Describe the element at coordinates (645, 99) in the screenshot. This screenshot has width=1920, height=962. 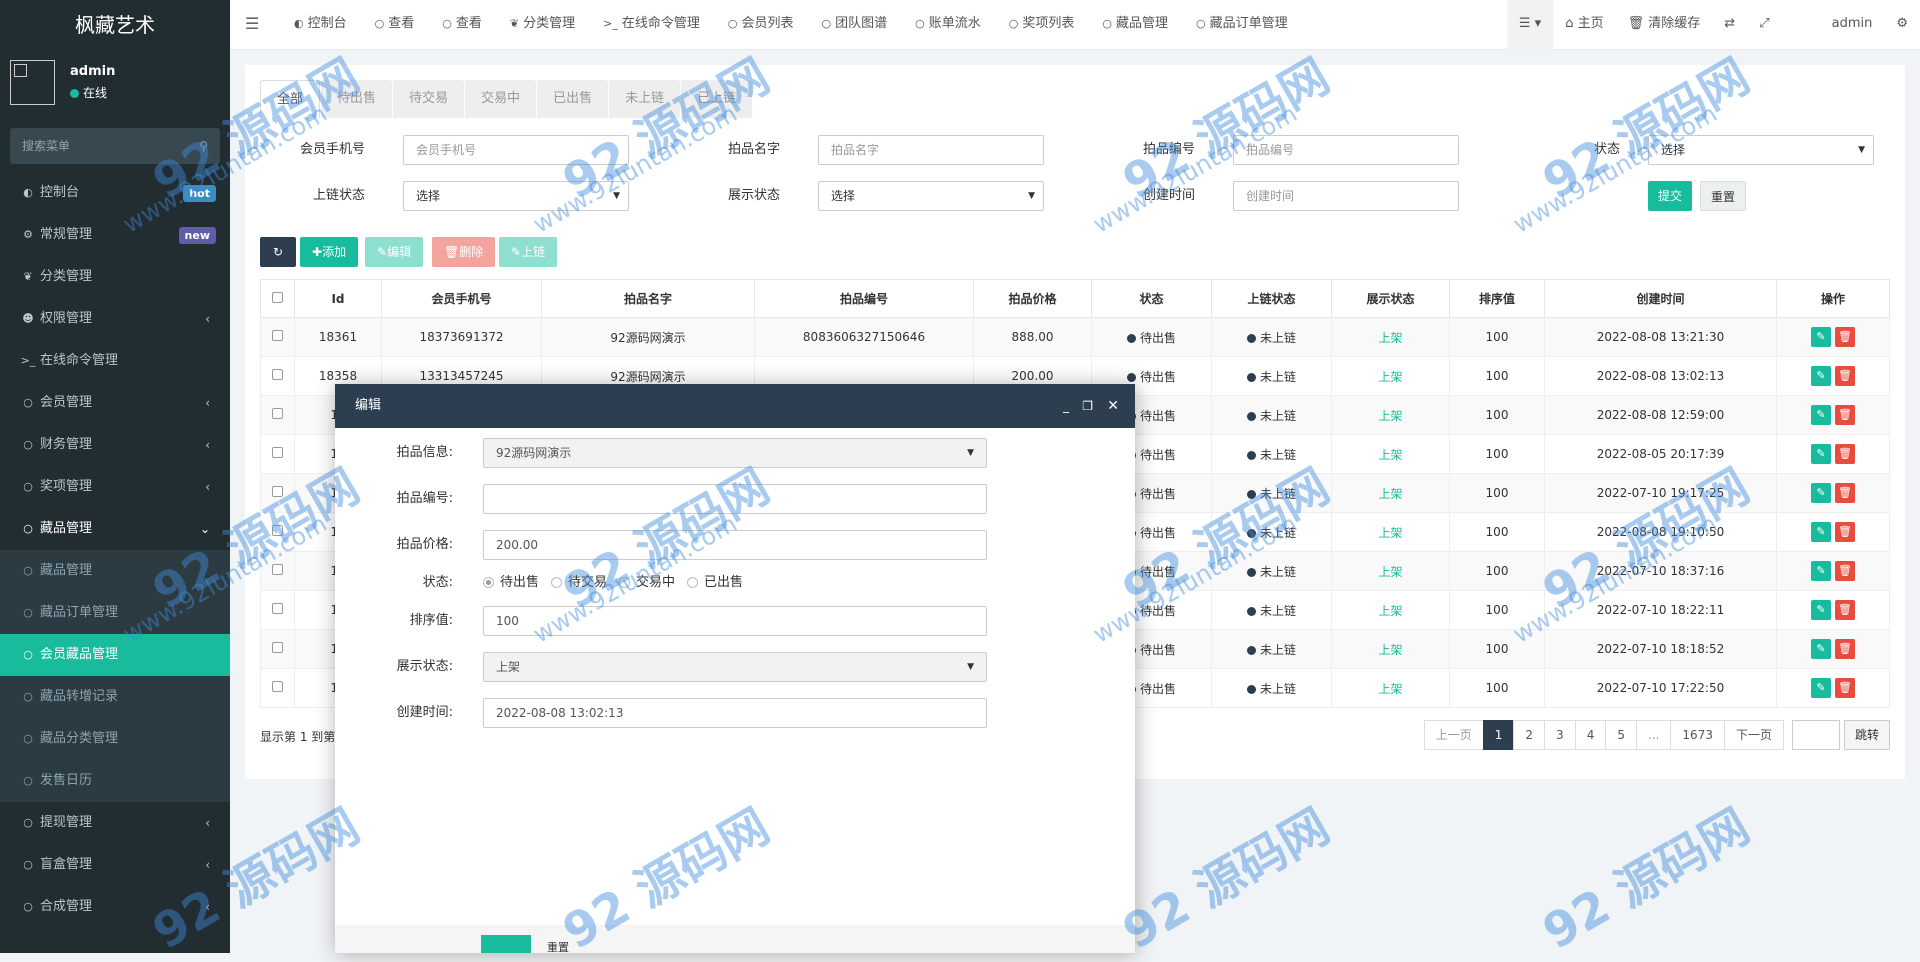
I see `tab-not-chained: 未上链` at that location.